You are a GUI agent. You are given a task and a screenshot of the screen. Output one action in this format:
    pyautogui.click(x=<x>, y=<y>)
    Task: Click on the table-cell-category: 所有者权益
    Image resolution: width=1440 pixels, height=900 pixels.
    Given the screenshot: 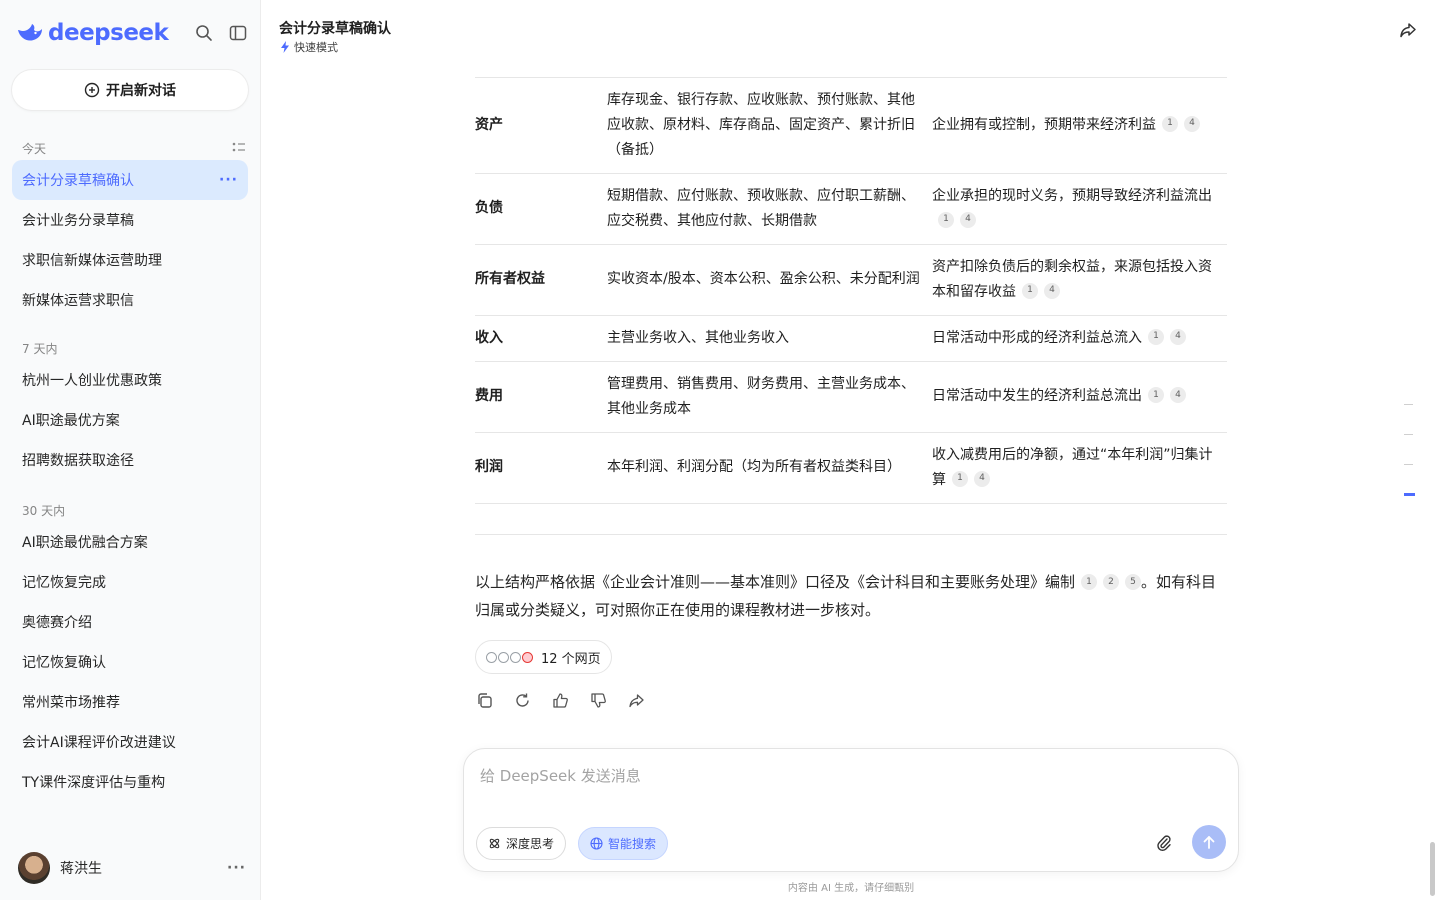 What is the action you would take?
    pyautogui.click(x=541, y=280)
    